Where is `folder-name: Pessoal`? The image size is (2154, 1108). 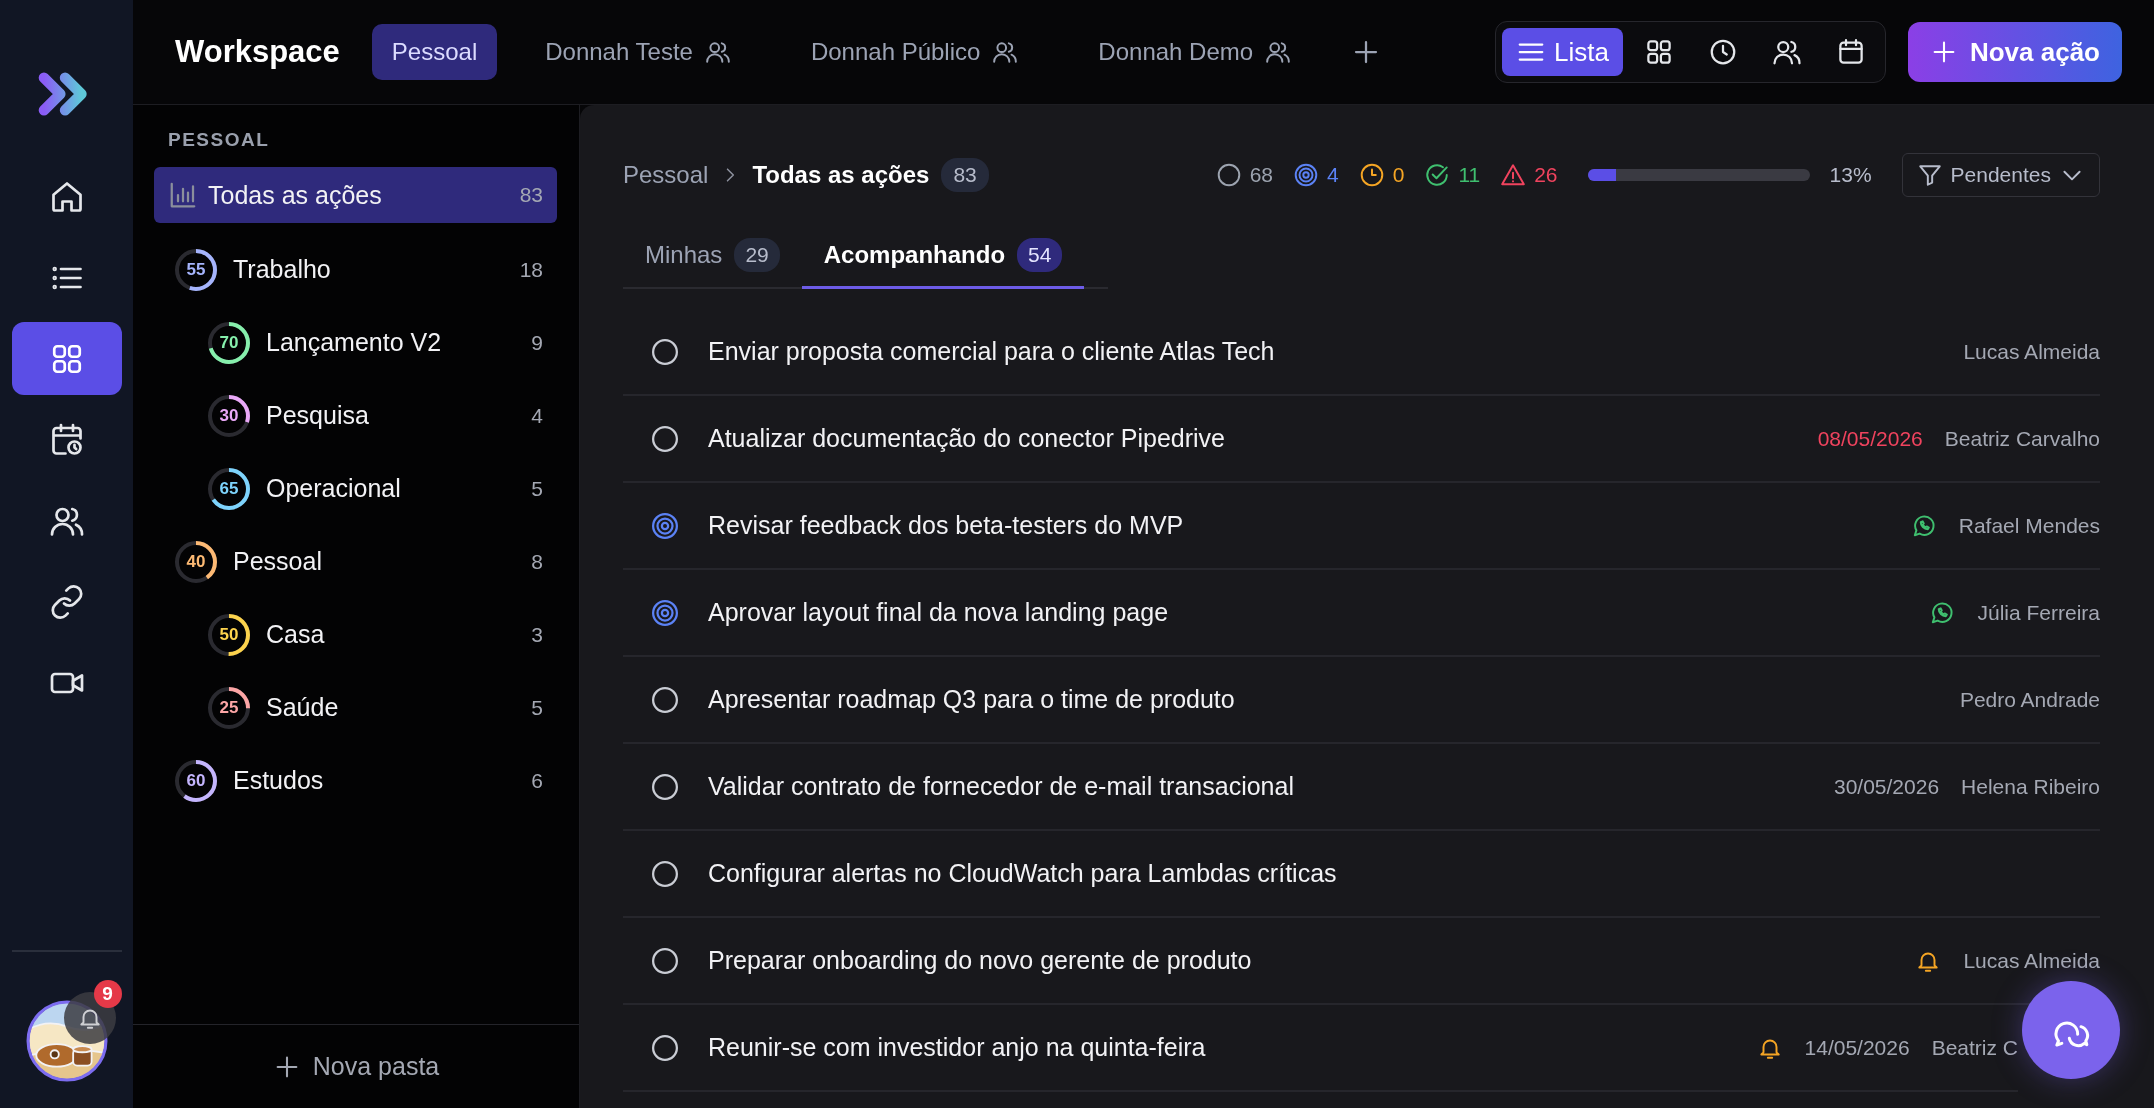
folder-name: Pessoal is located at coordinates (278, 561).